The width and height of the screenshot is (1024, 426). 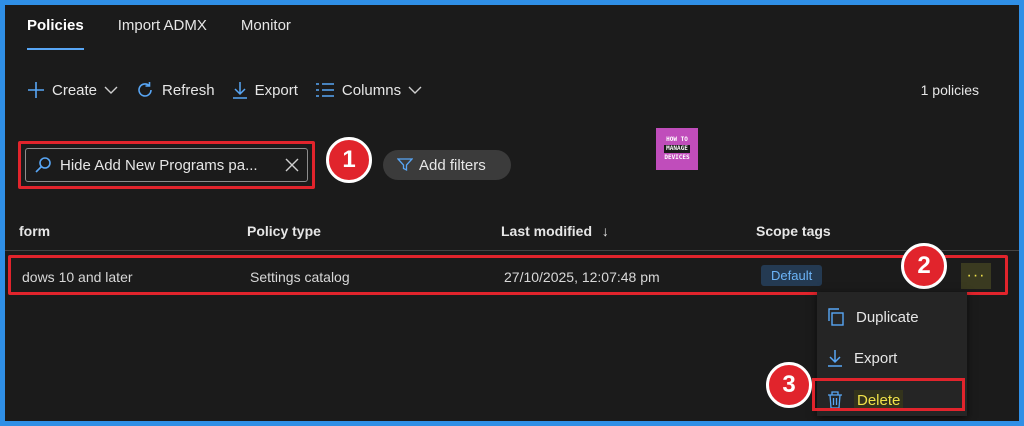 I want to click on htmd-logo: HOW TO MANAGE DEVICES, so click(x=677, y=149).